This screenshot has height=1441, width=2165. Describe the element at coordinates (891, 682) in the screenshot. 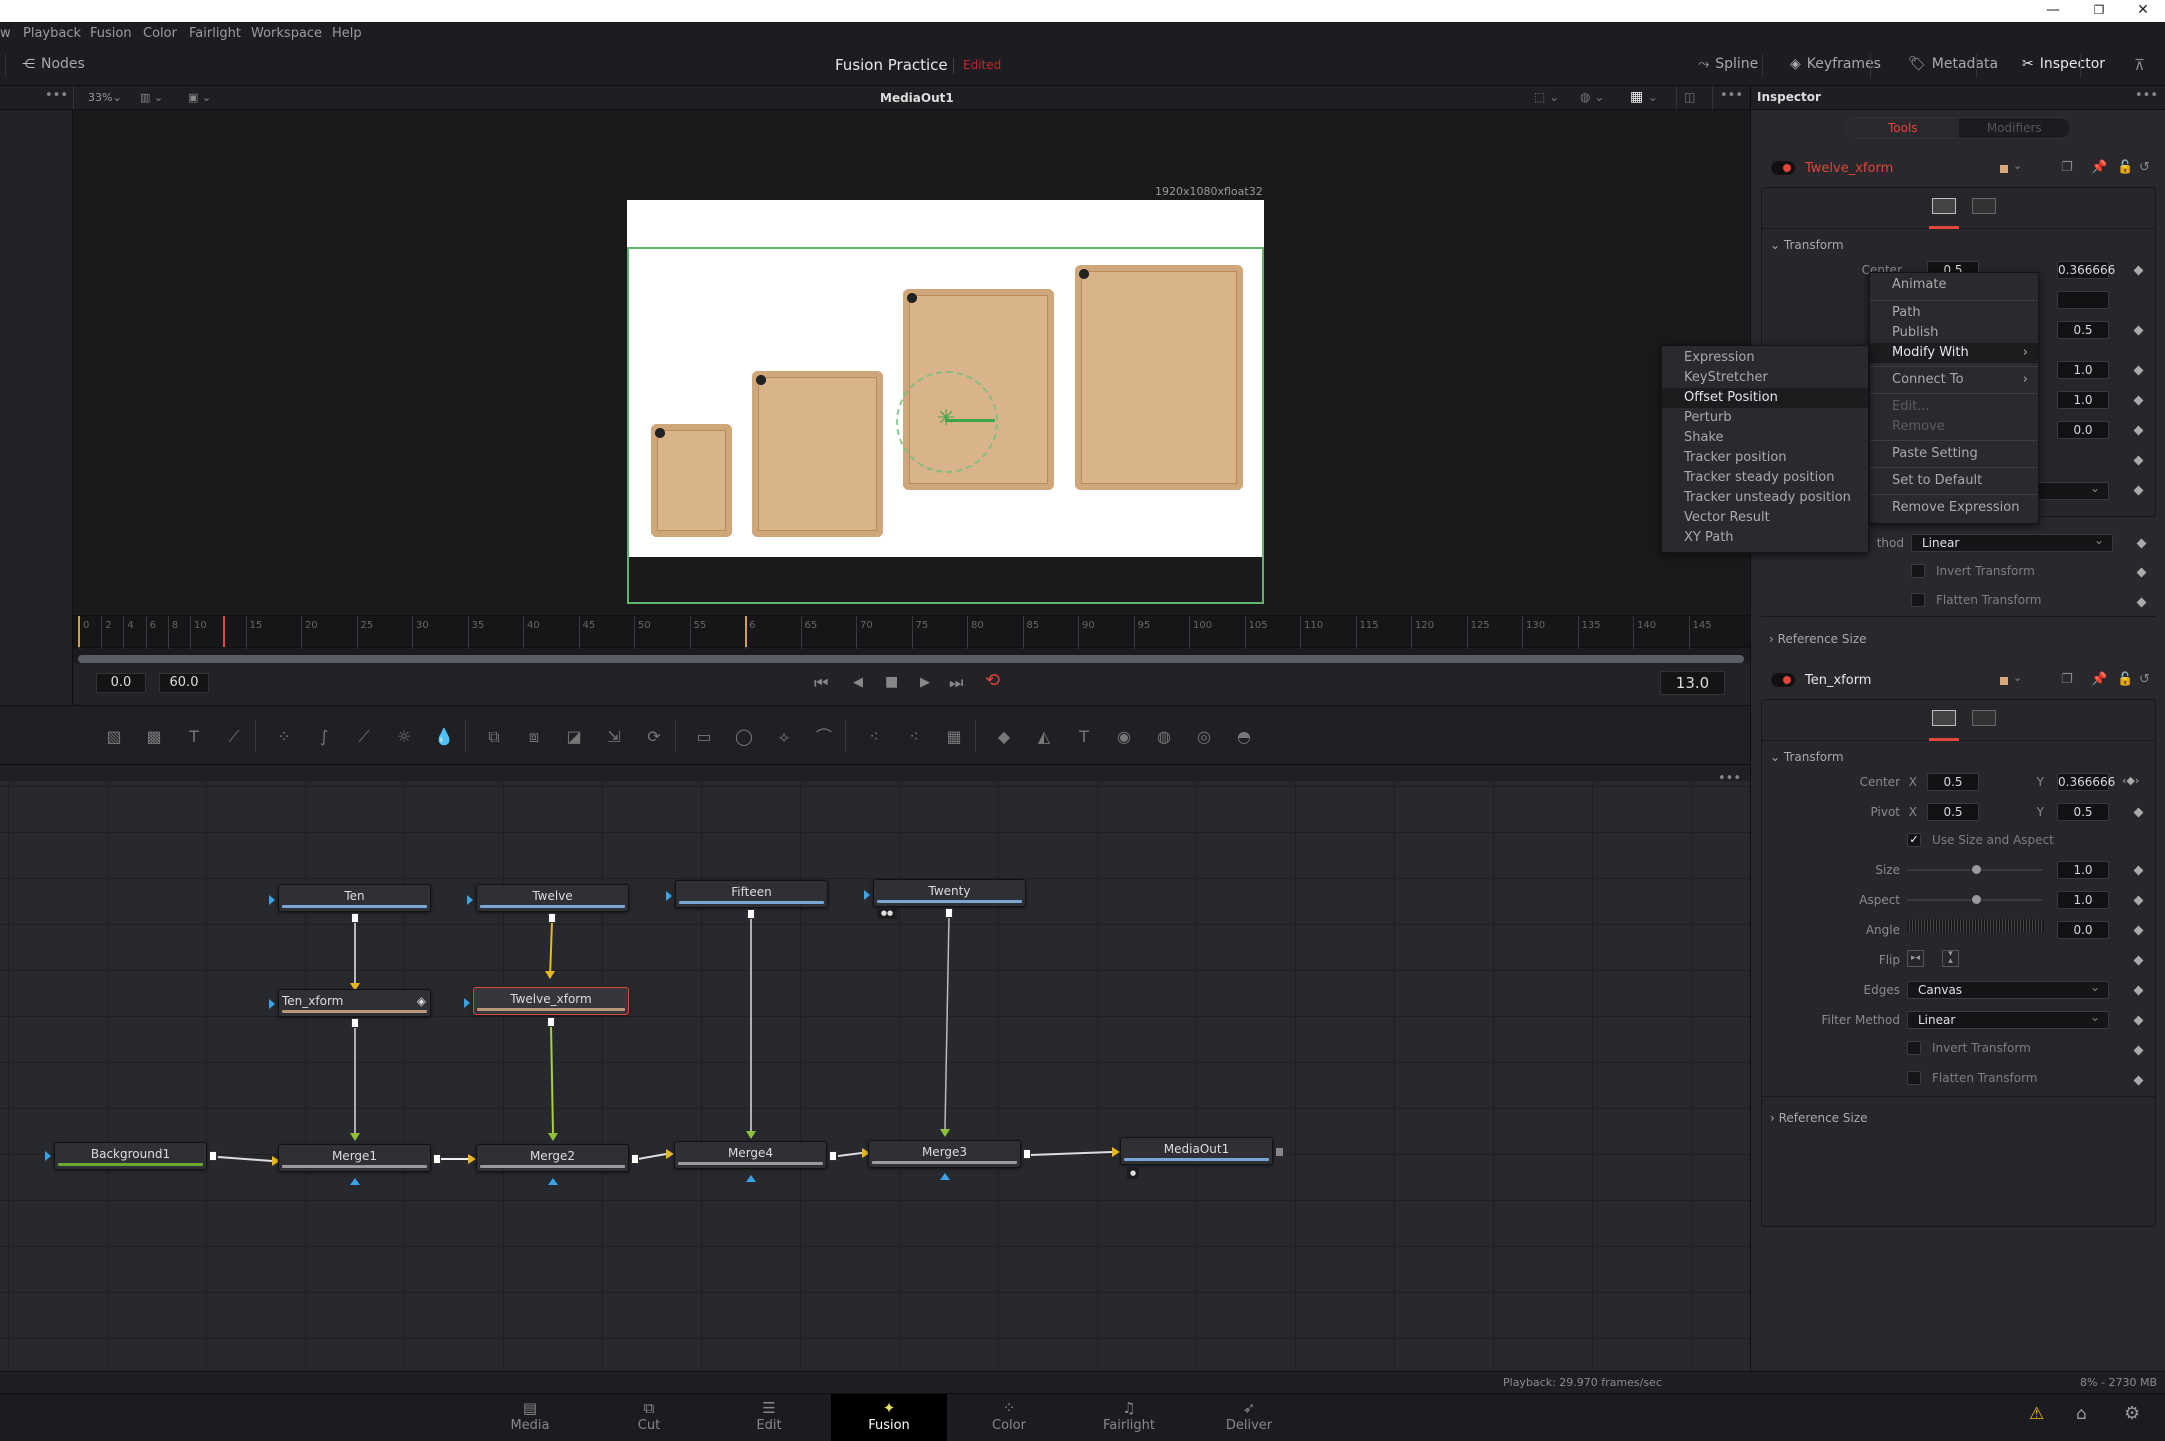

I see `stop-button: ■` at that location.